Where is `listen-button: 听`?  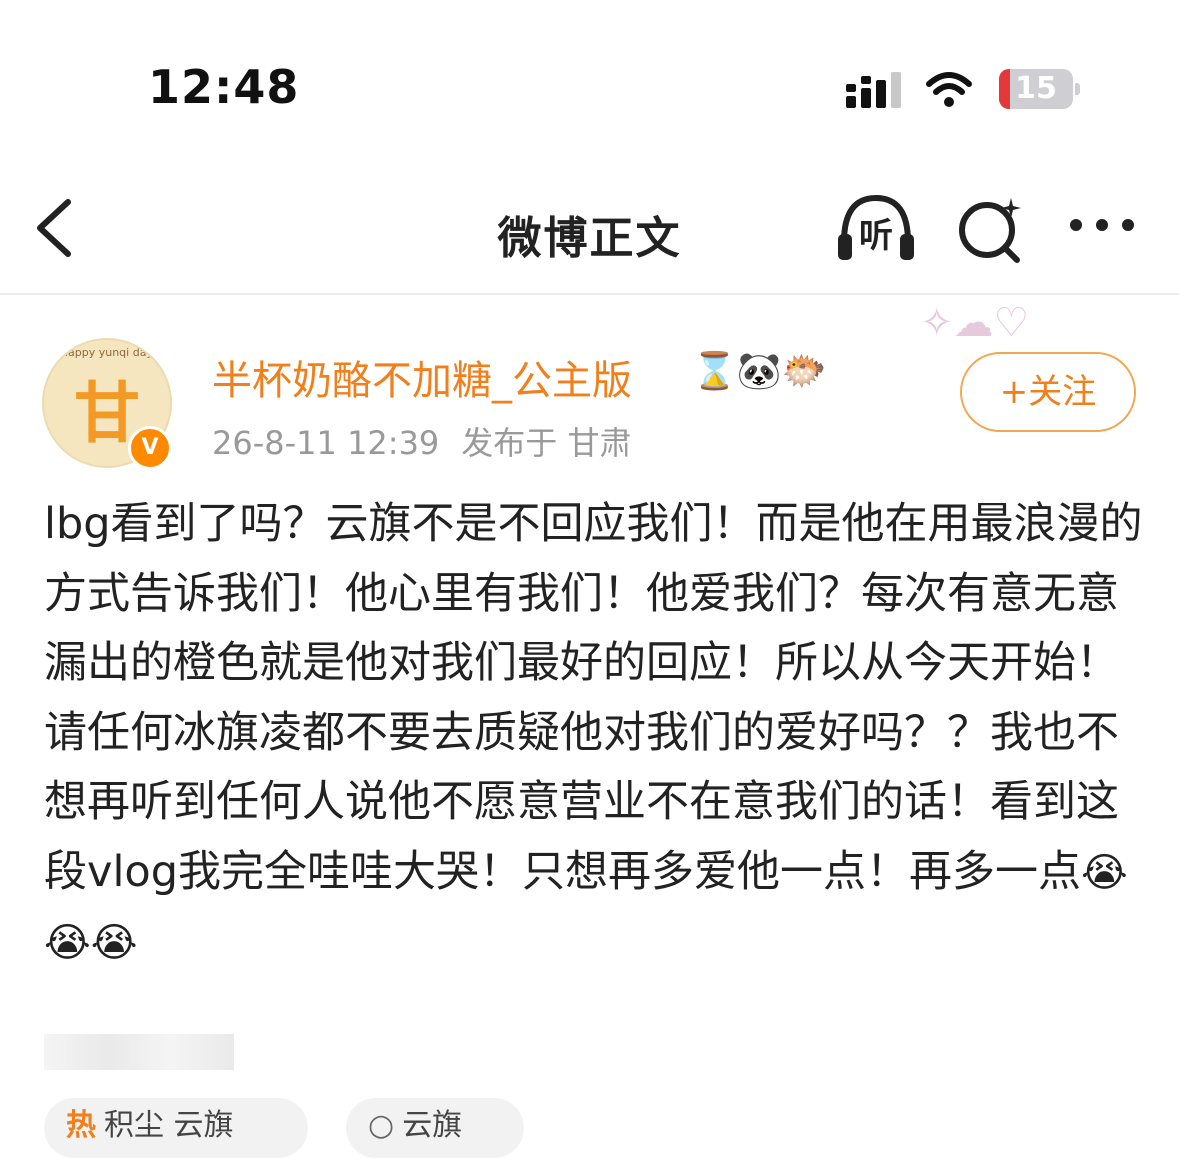 listen-button: 听 is located at coordinates (876, 228).